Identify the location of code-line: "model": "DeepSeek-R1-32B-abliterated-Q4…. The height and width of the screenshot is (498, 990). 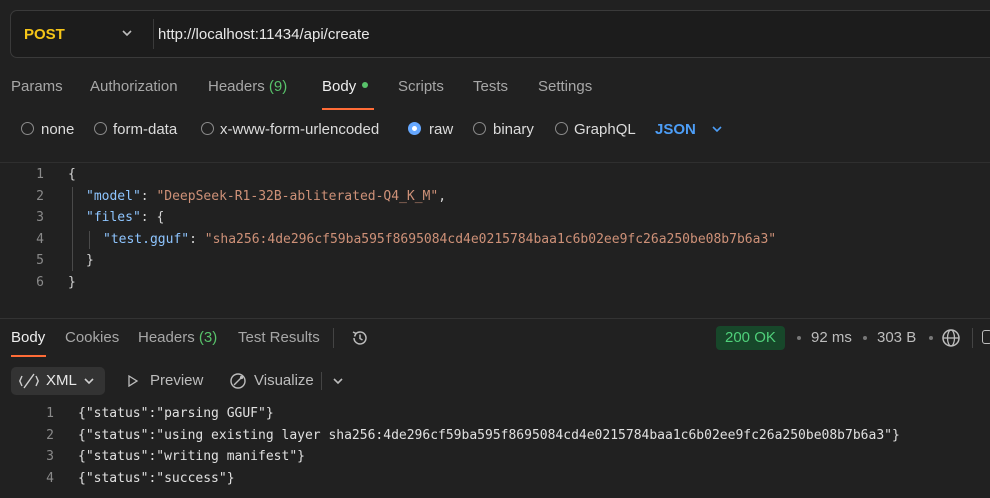
(266, 196).